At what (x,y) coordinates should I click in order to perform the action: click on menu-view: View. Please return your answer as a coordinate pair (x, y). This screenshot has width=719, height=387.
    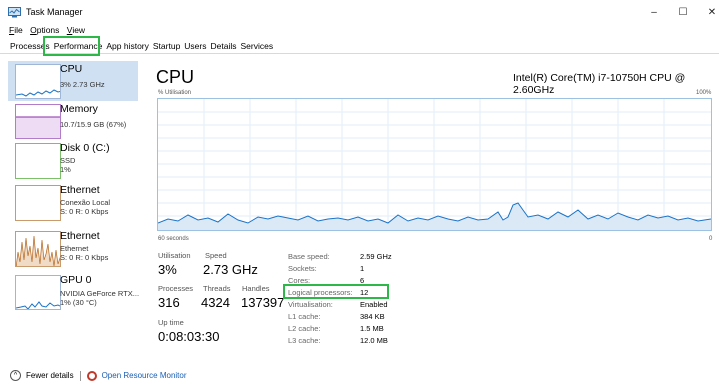
    Looking at the image, I should click on (76, 30).